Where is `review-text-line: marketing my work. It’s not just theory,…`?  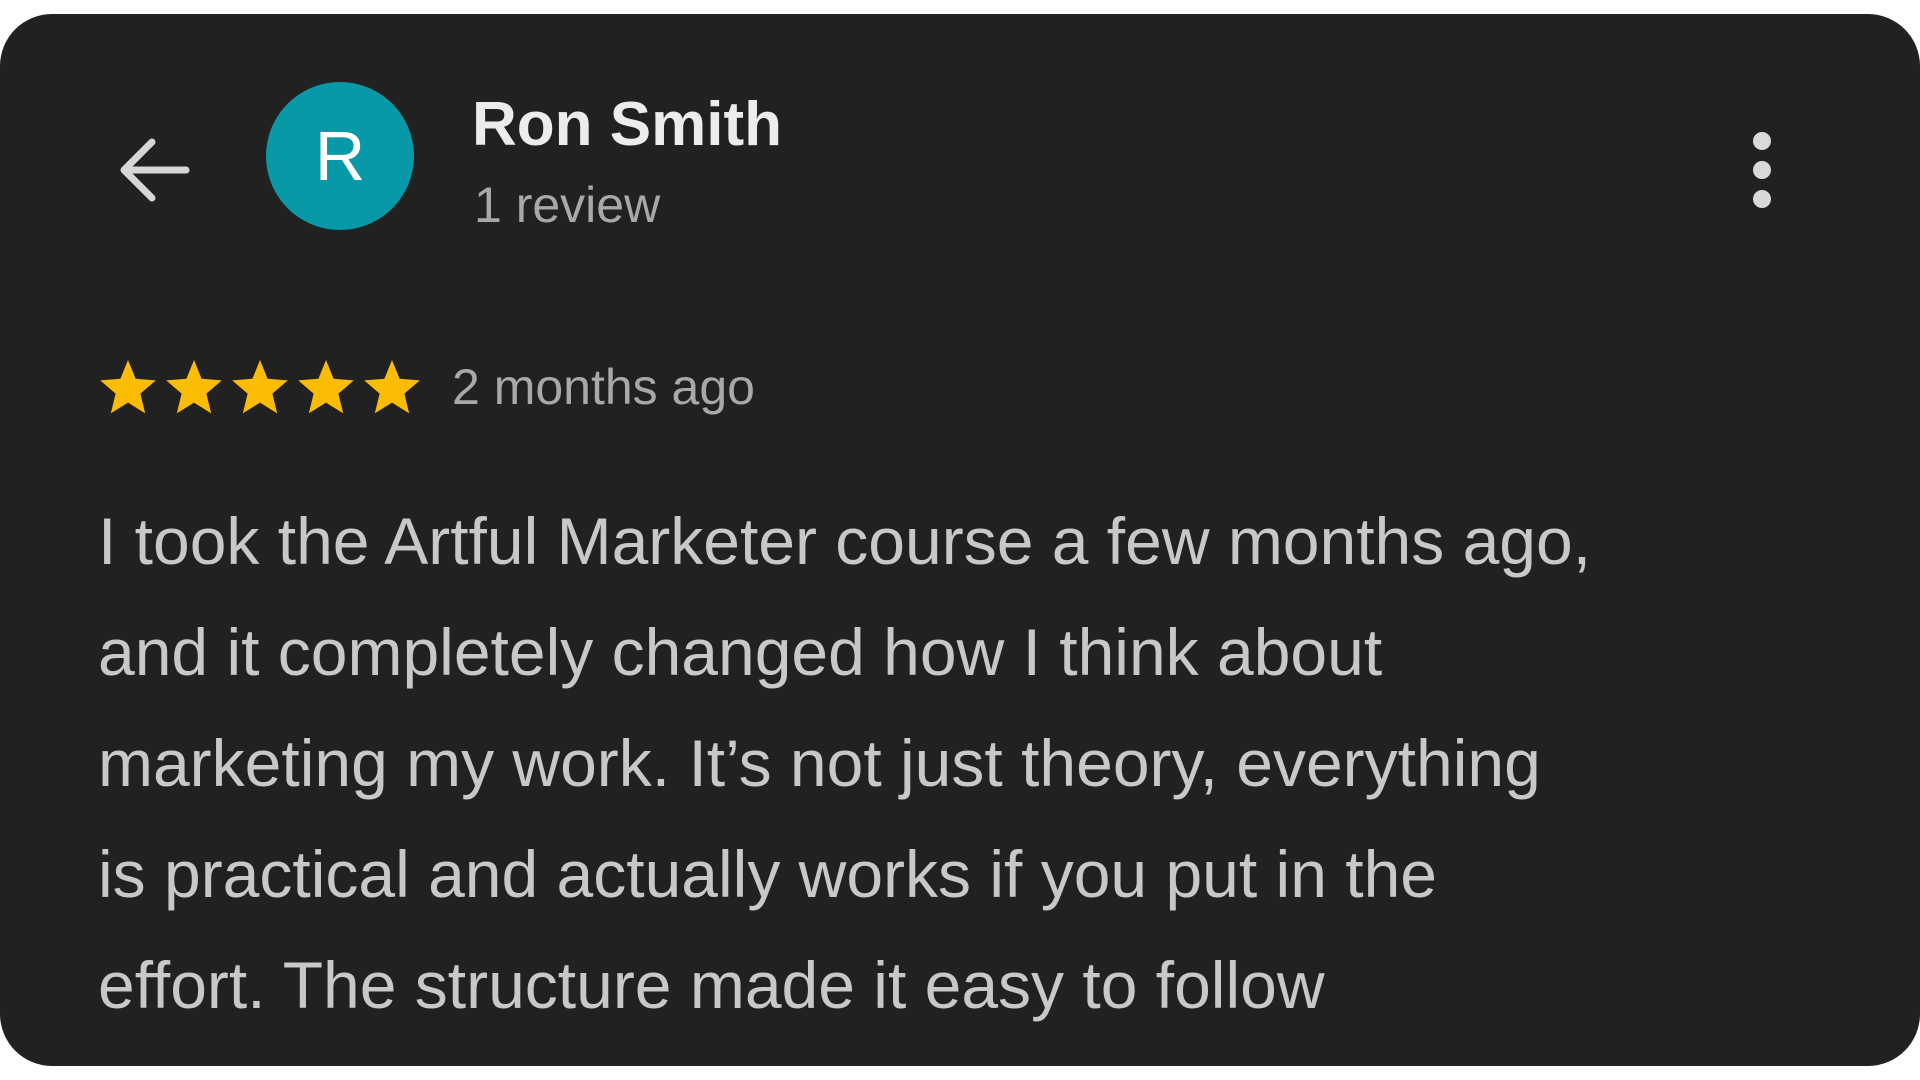 review-text-line: marketing my work. It’s not just theory,… is located at coordinates (819, 763).